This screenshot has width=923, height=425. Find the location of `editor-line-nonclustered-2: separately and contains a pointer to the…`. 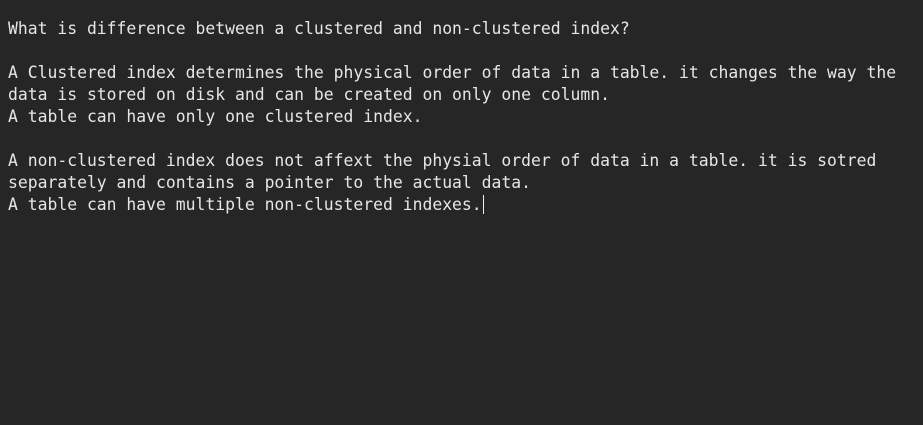

editor-line-nonclustered-2: separately and contains a pointer to the… is located at coordinates (270, 182).